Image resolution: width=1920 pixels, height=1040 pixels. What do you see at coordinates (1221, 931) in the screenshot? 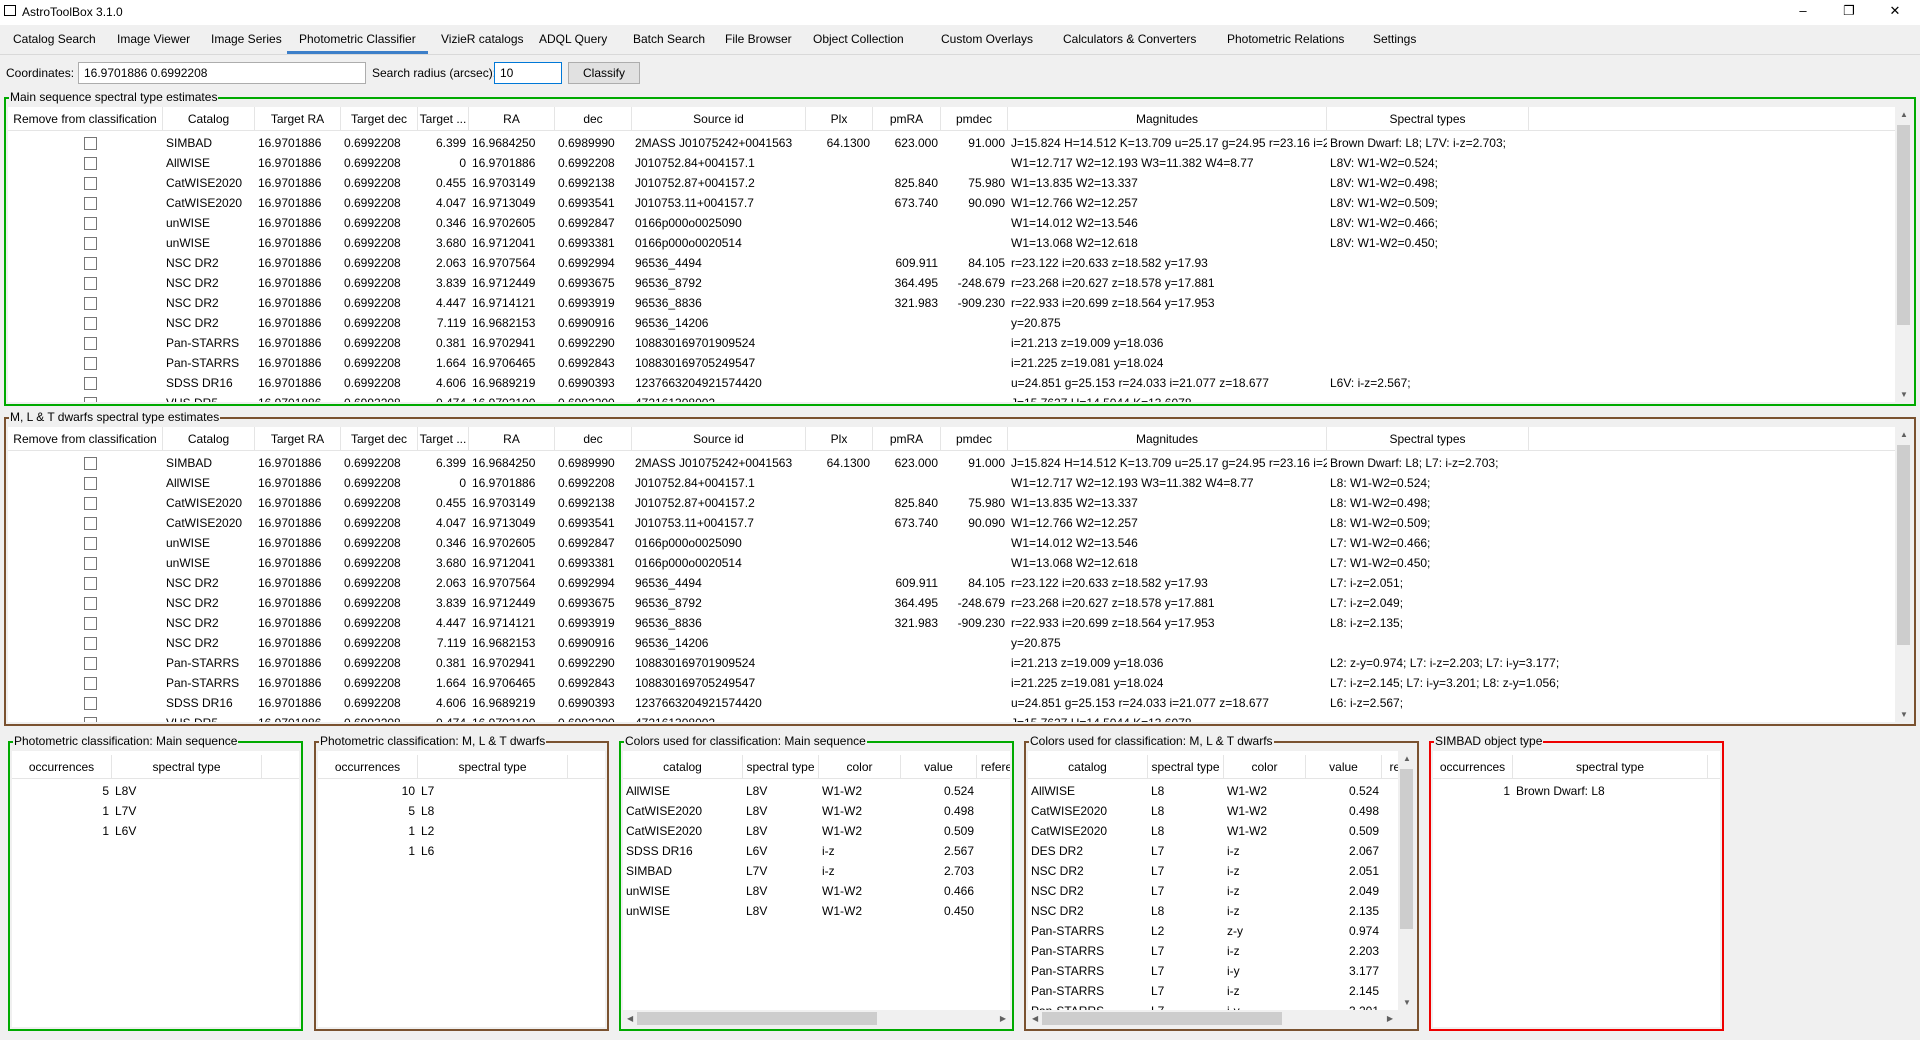
I see `table-row: Pan-STARRS L2 z-y 0.974` at bounding box center [1221, 931].